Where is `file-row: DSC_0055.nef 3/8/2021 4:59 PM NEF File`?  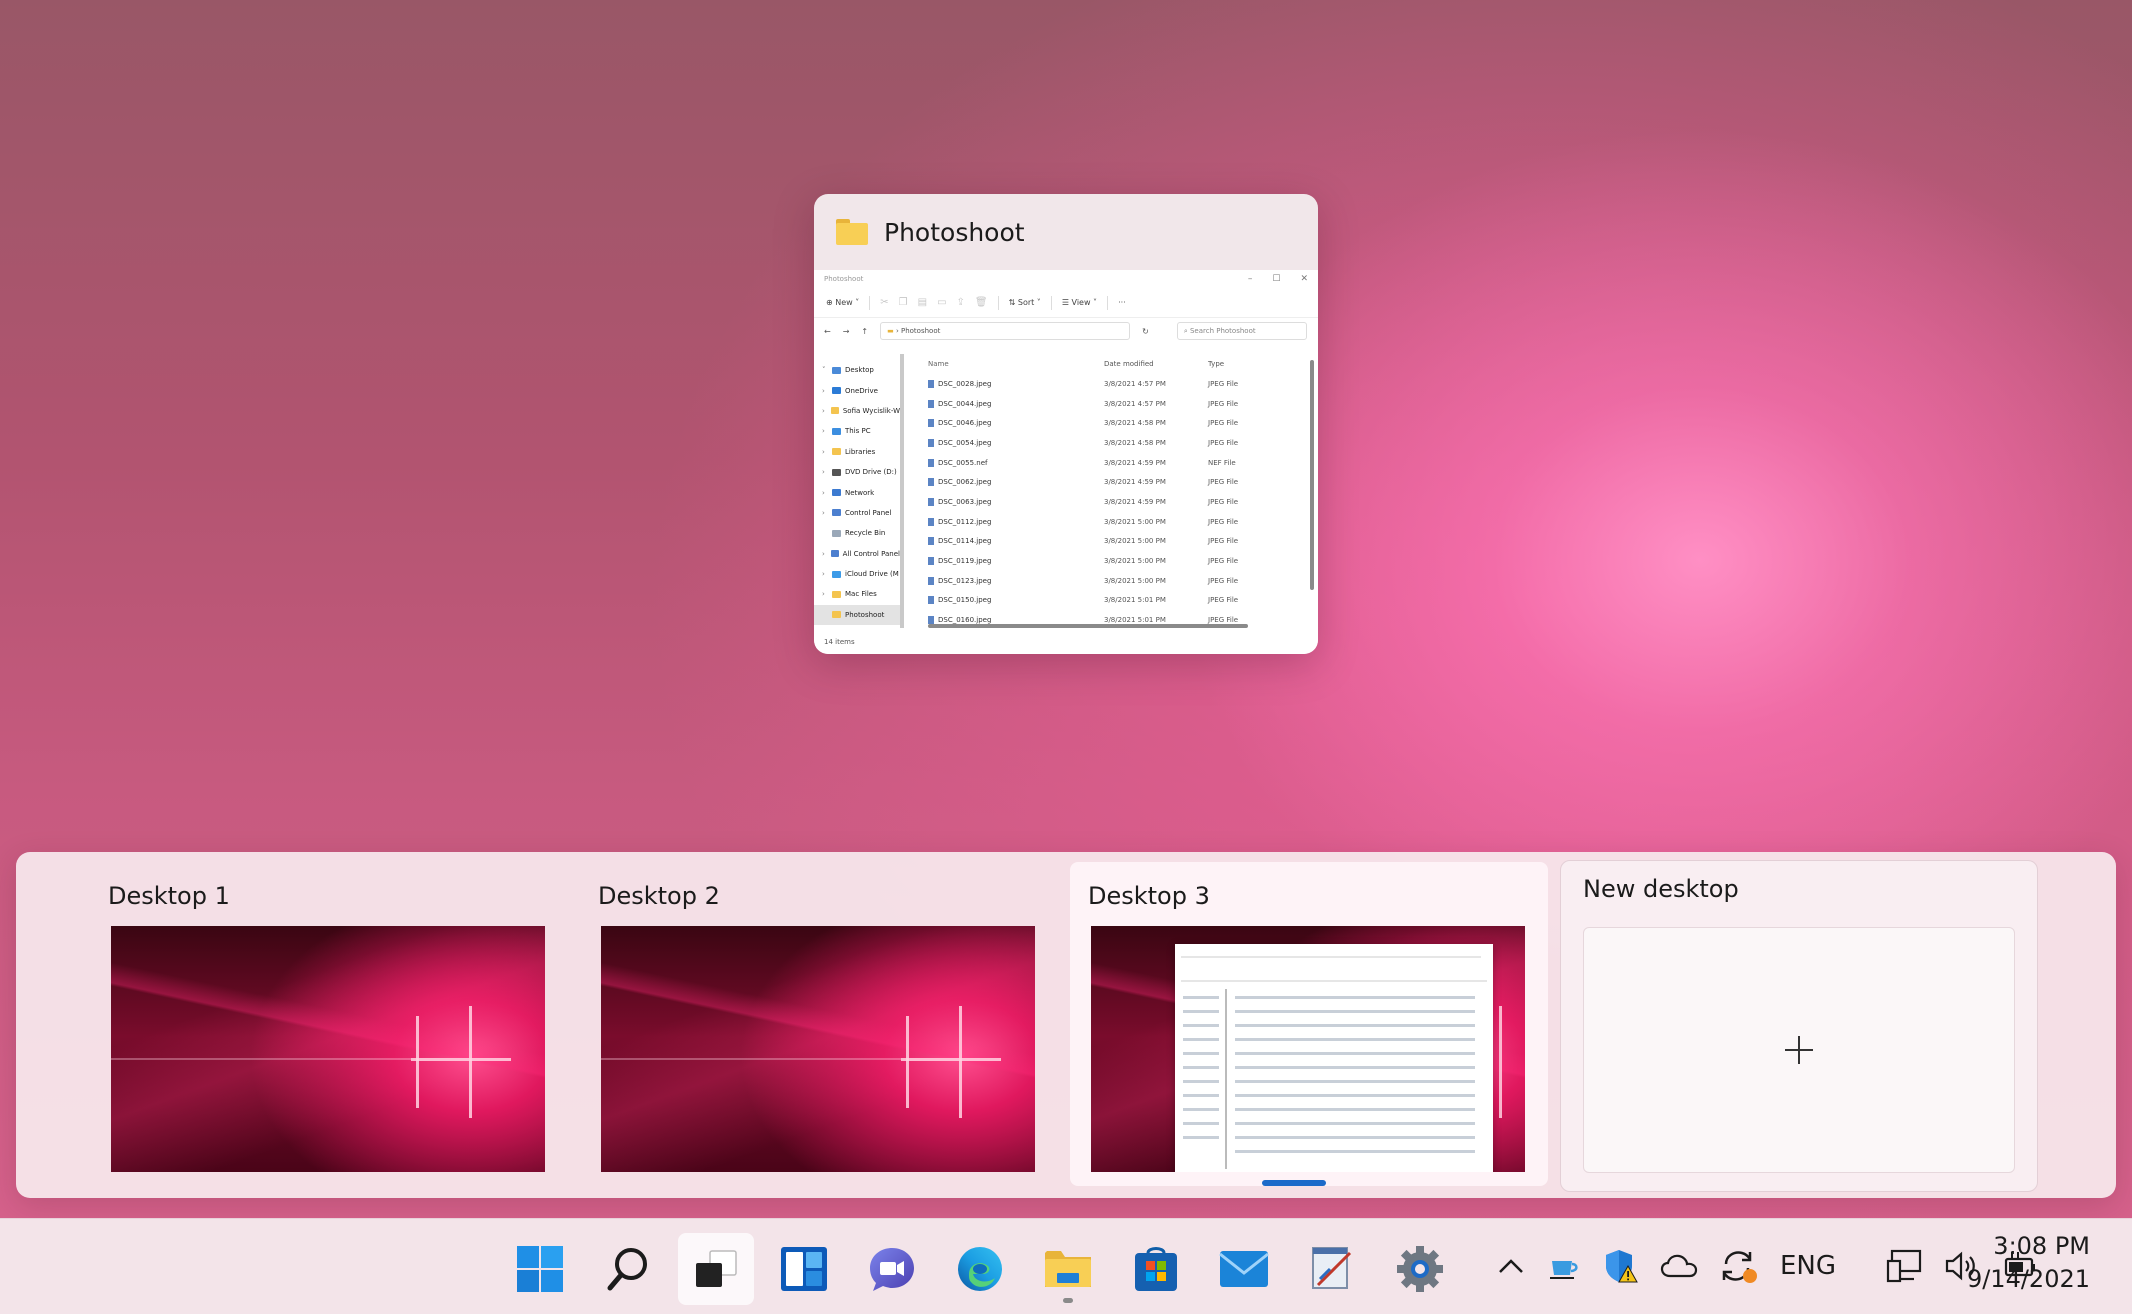
file-row: DSC_0055.nef 3/8/2021 4:59 PM NEF File is located at coordinates (1123, 463).